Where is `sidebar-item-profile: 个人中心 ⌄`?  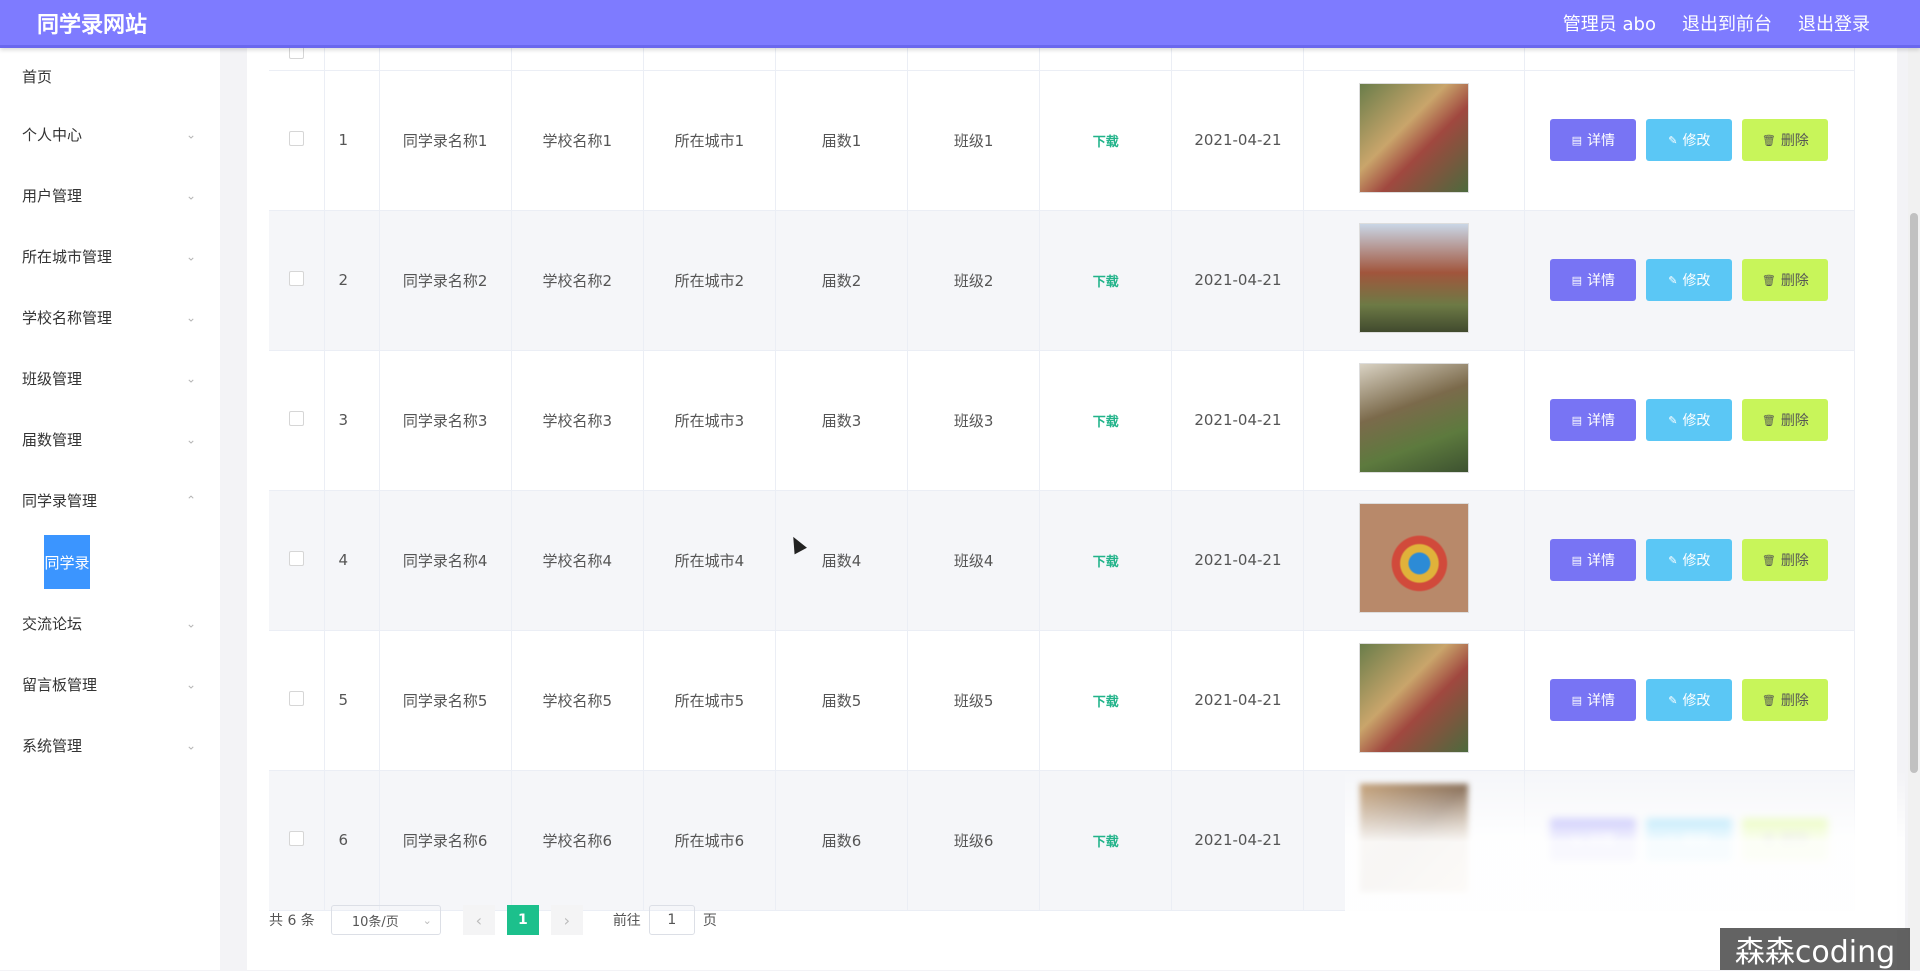
sidebar-item-profile: 个人中心 ⌄ is located at coordinates (110, 134).